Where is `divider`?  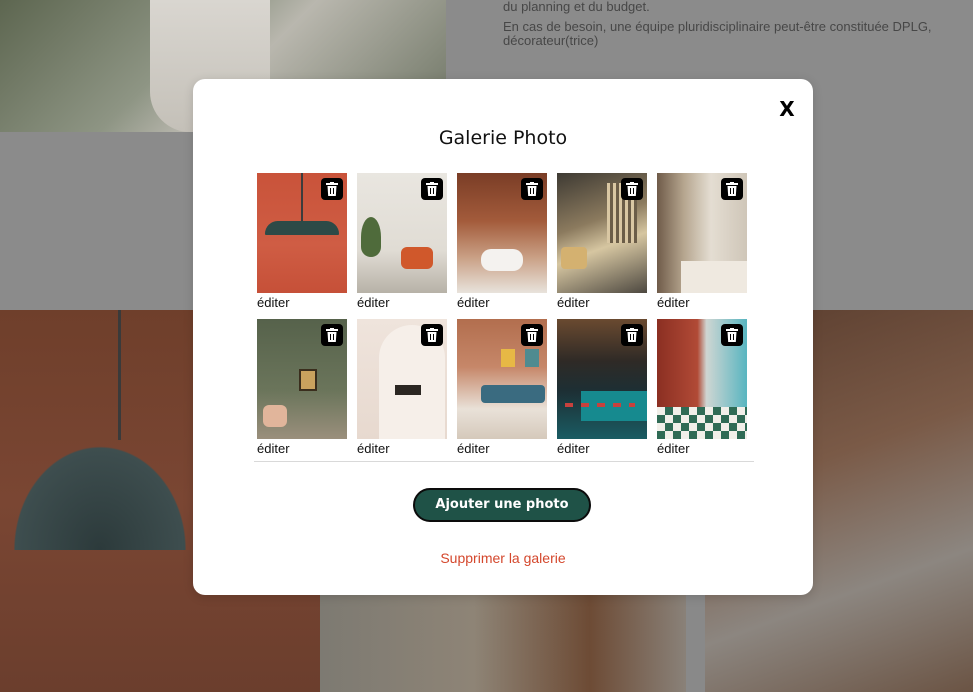
divider is located at coordinates (504, 461).